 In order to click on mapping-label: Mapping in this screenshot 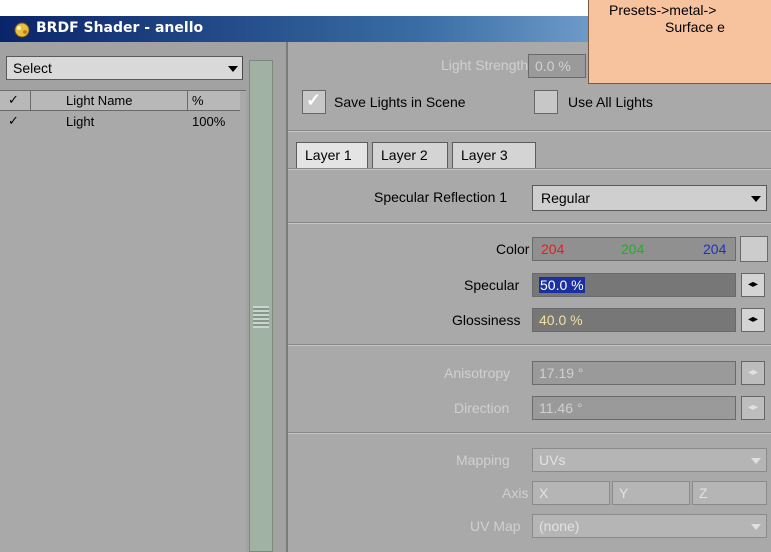, I will do `click(483, 460)`.